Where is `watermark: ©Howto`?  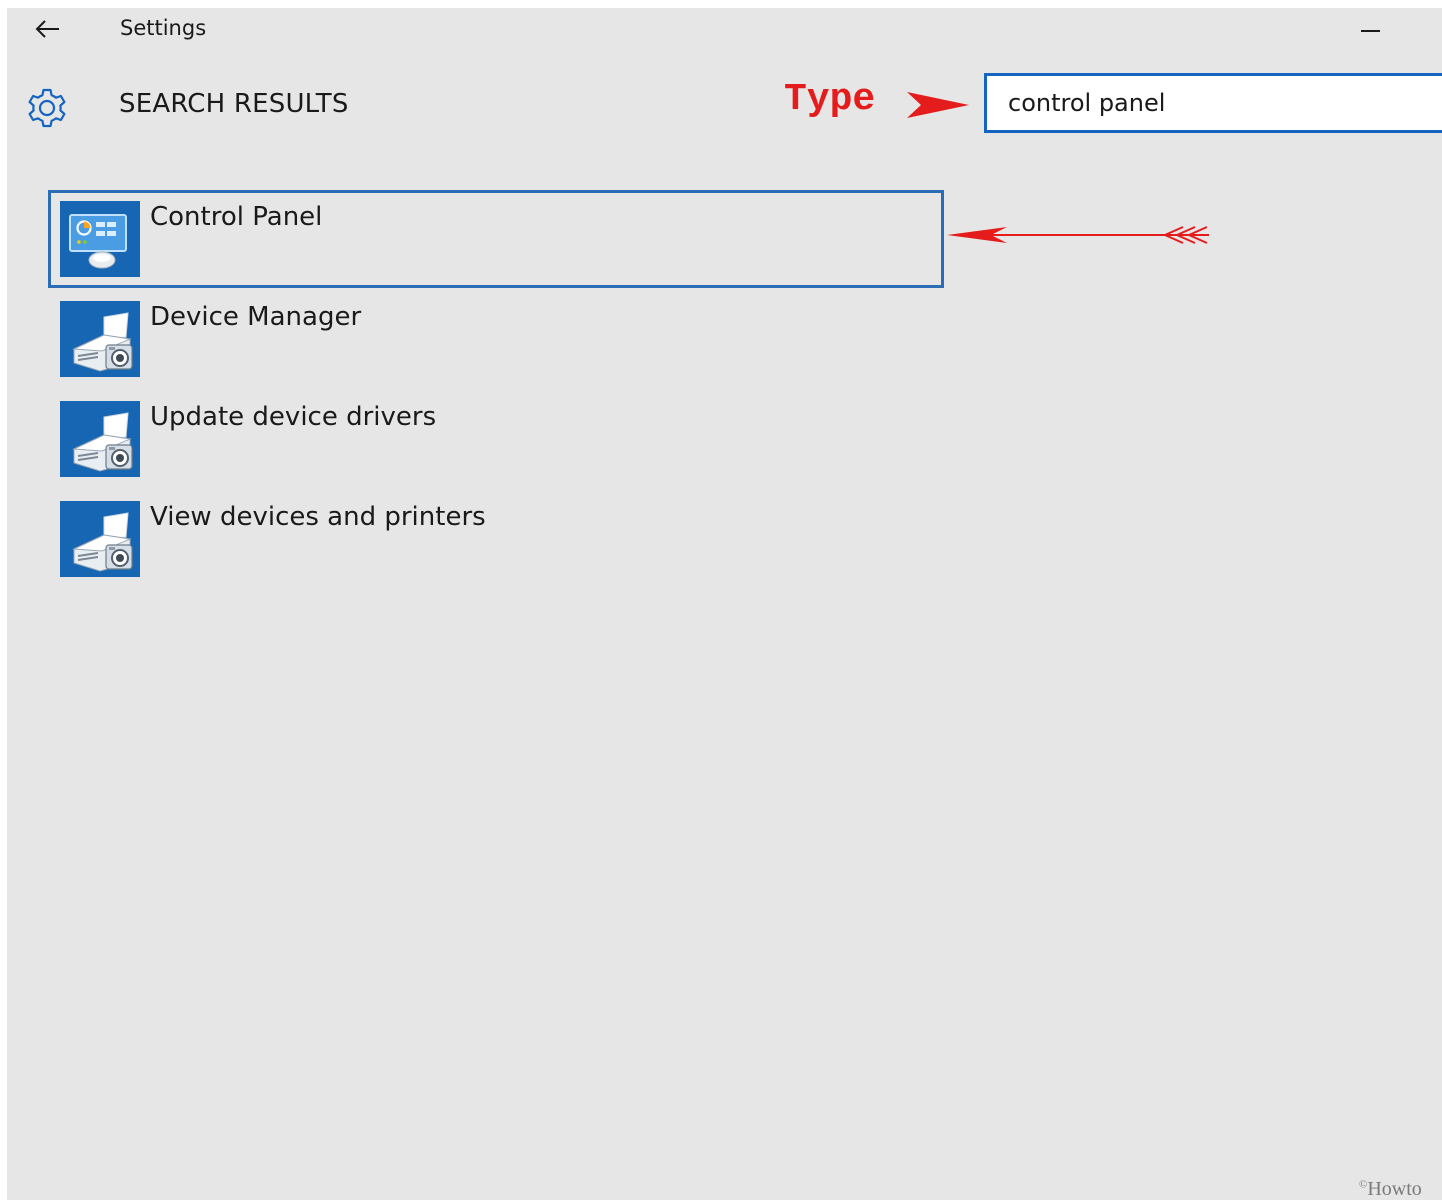 watermark: ©Howto is located at coordinates (1390, 1189).